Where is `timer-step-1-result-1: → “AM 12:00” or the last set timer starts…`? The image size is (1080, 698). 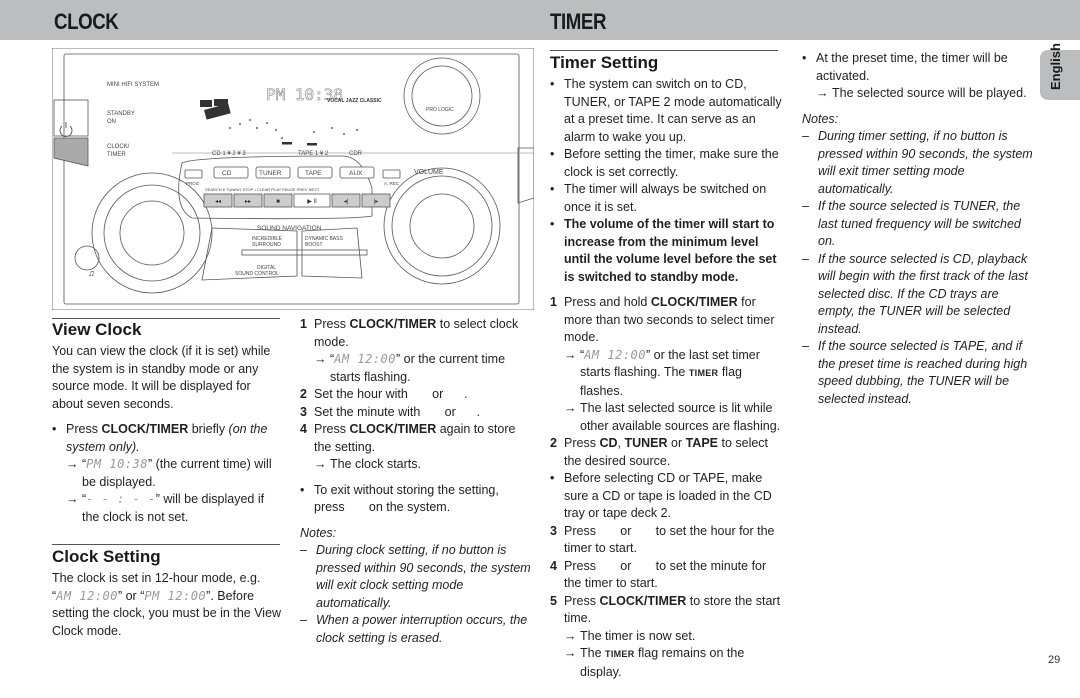 timer-step-1-result-1: → “AM 12:00” or the last set timer starts… is located at coordinates (662, 372).